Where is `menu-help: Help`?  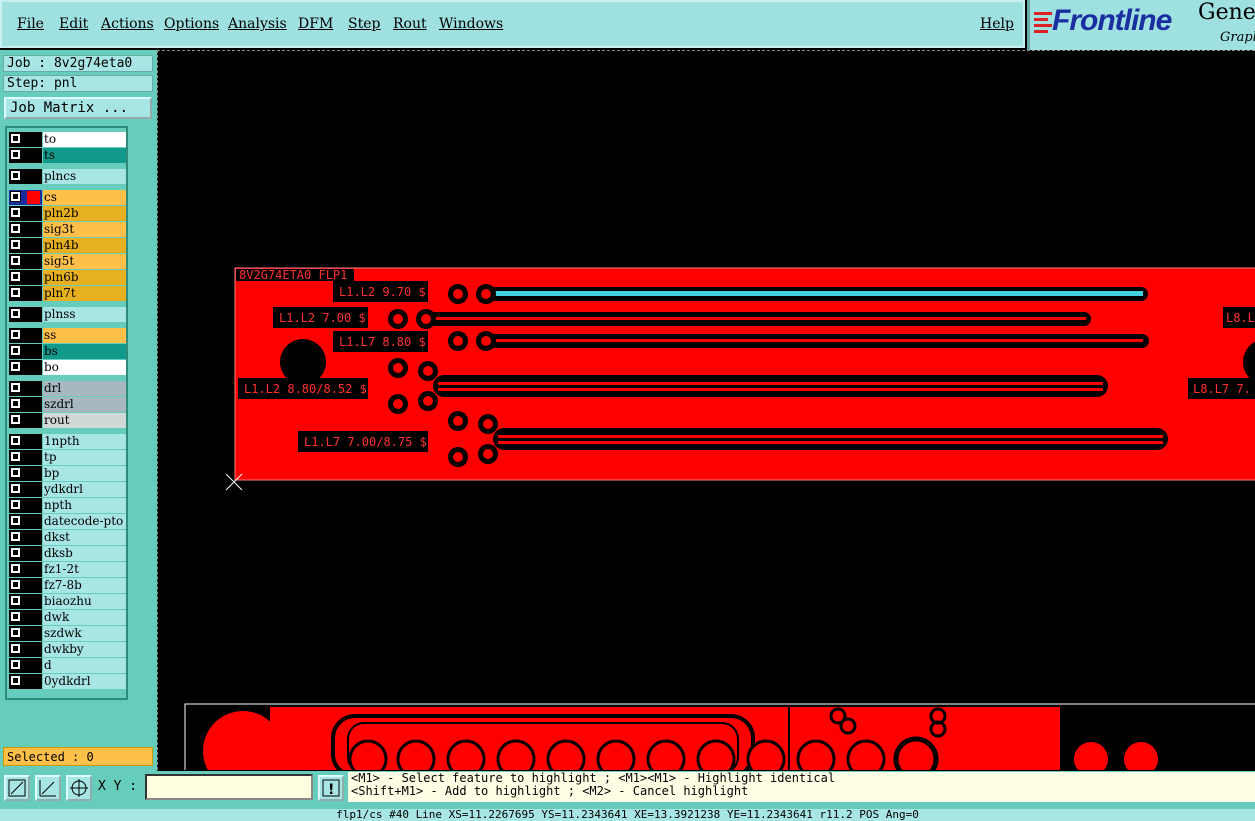 menu-help: Help is located at coordinates (997, 24).